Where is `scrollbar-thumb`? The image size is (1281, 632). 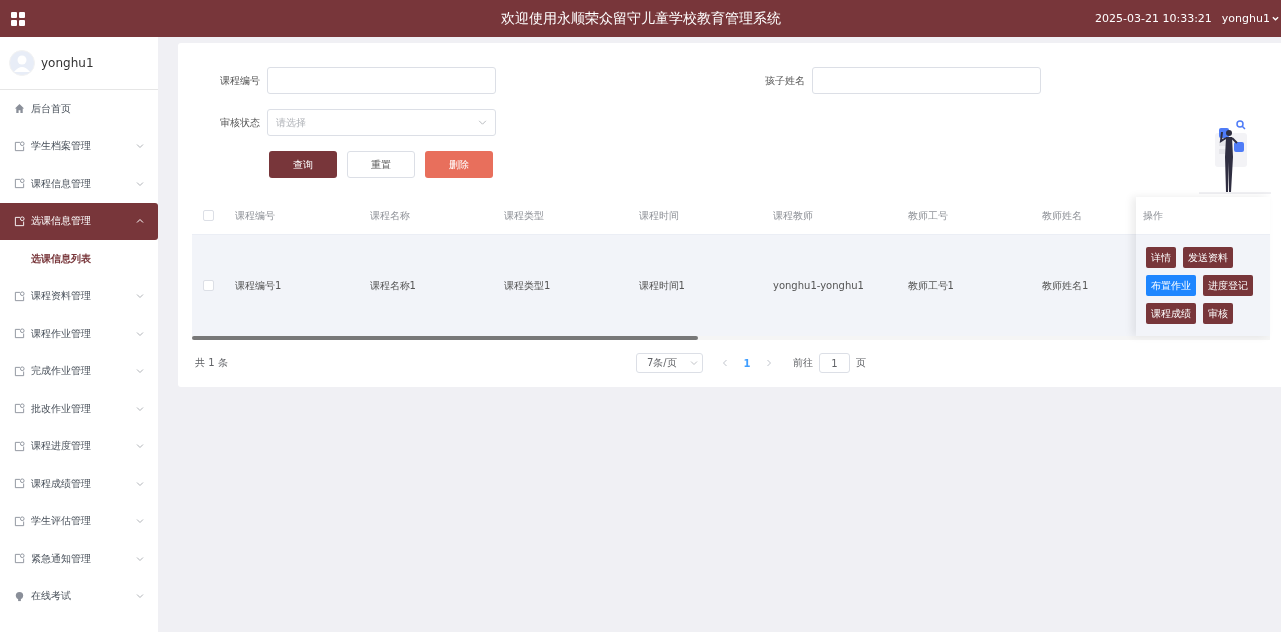
scrollbar-thumb is located at coordinates (445, 338).